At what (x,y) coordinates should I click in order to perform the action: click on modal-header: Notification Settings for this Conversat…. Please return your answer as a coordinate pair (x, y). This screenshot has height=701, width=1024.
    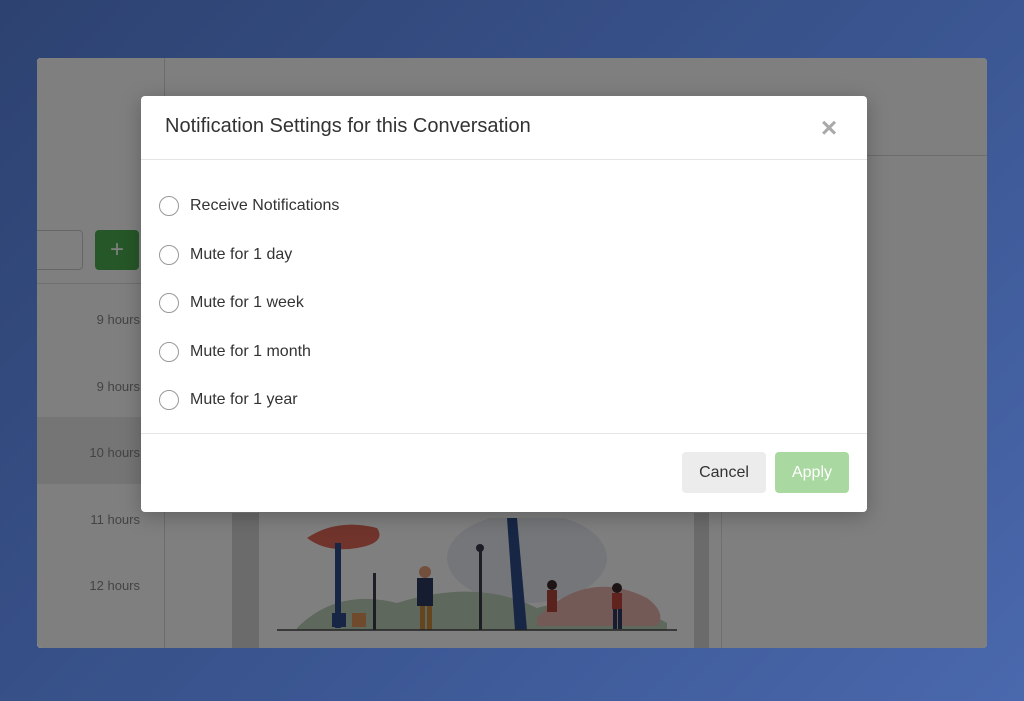
    Looking at the image, I should click on (504, 128).